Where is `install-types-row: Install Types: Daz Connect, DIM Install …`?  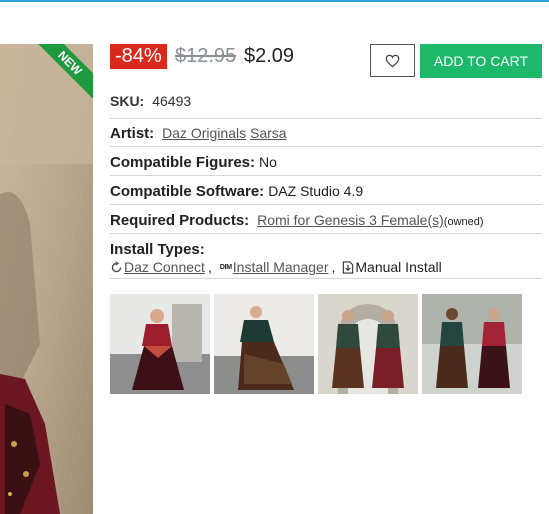
install-types-row: Install Types: Daz Connect, DIM Install … is located at coordinates (326, 256).